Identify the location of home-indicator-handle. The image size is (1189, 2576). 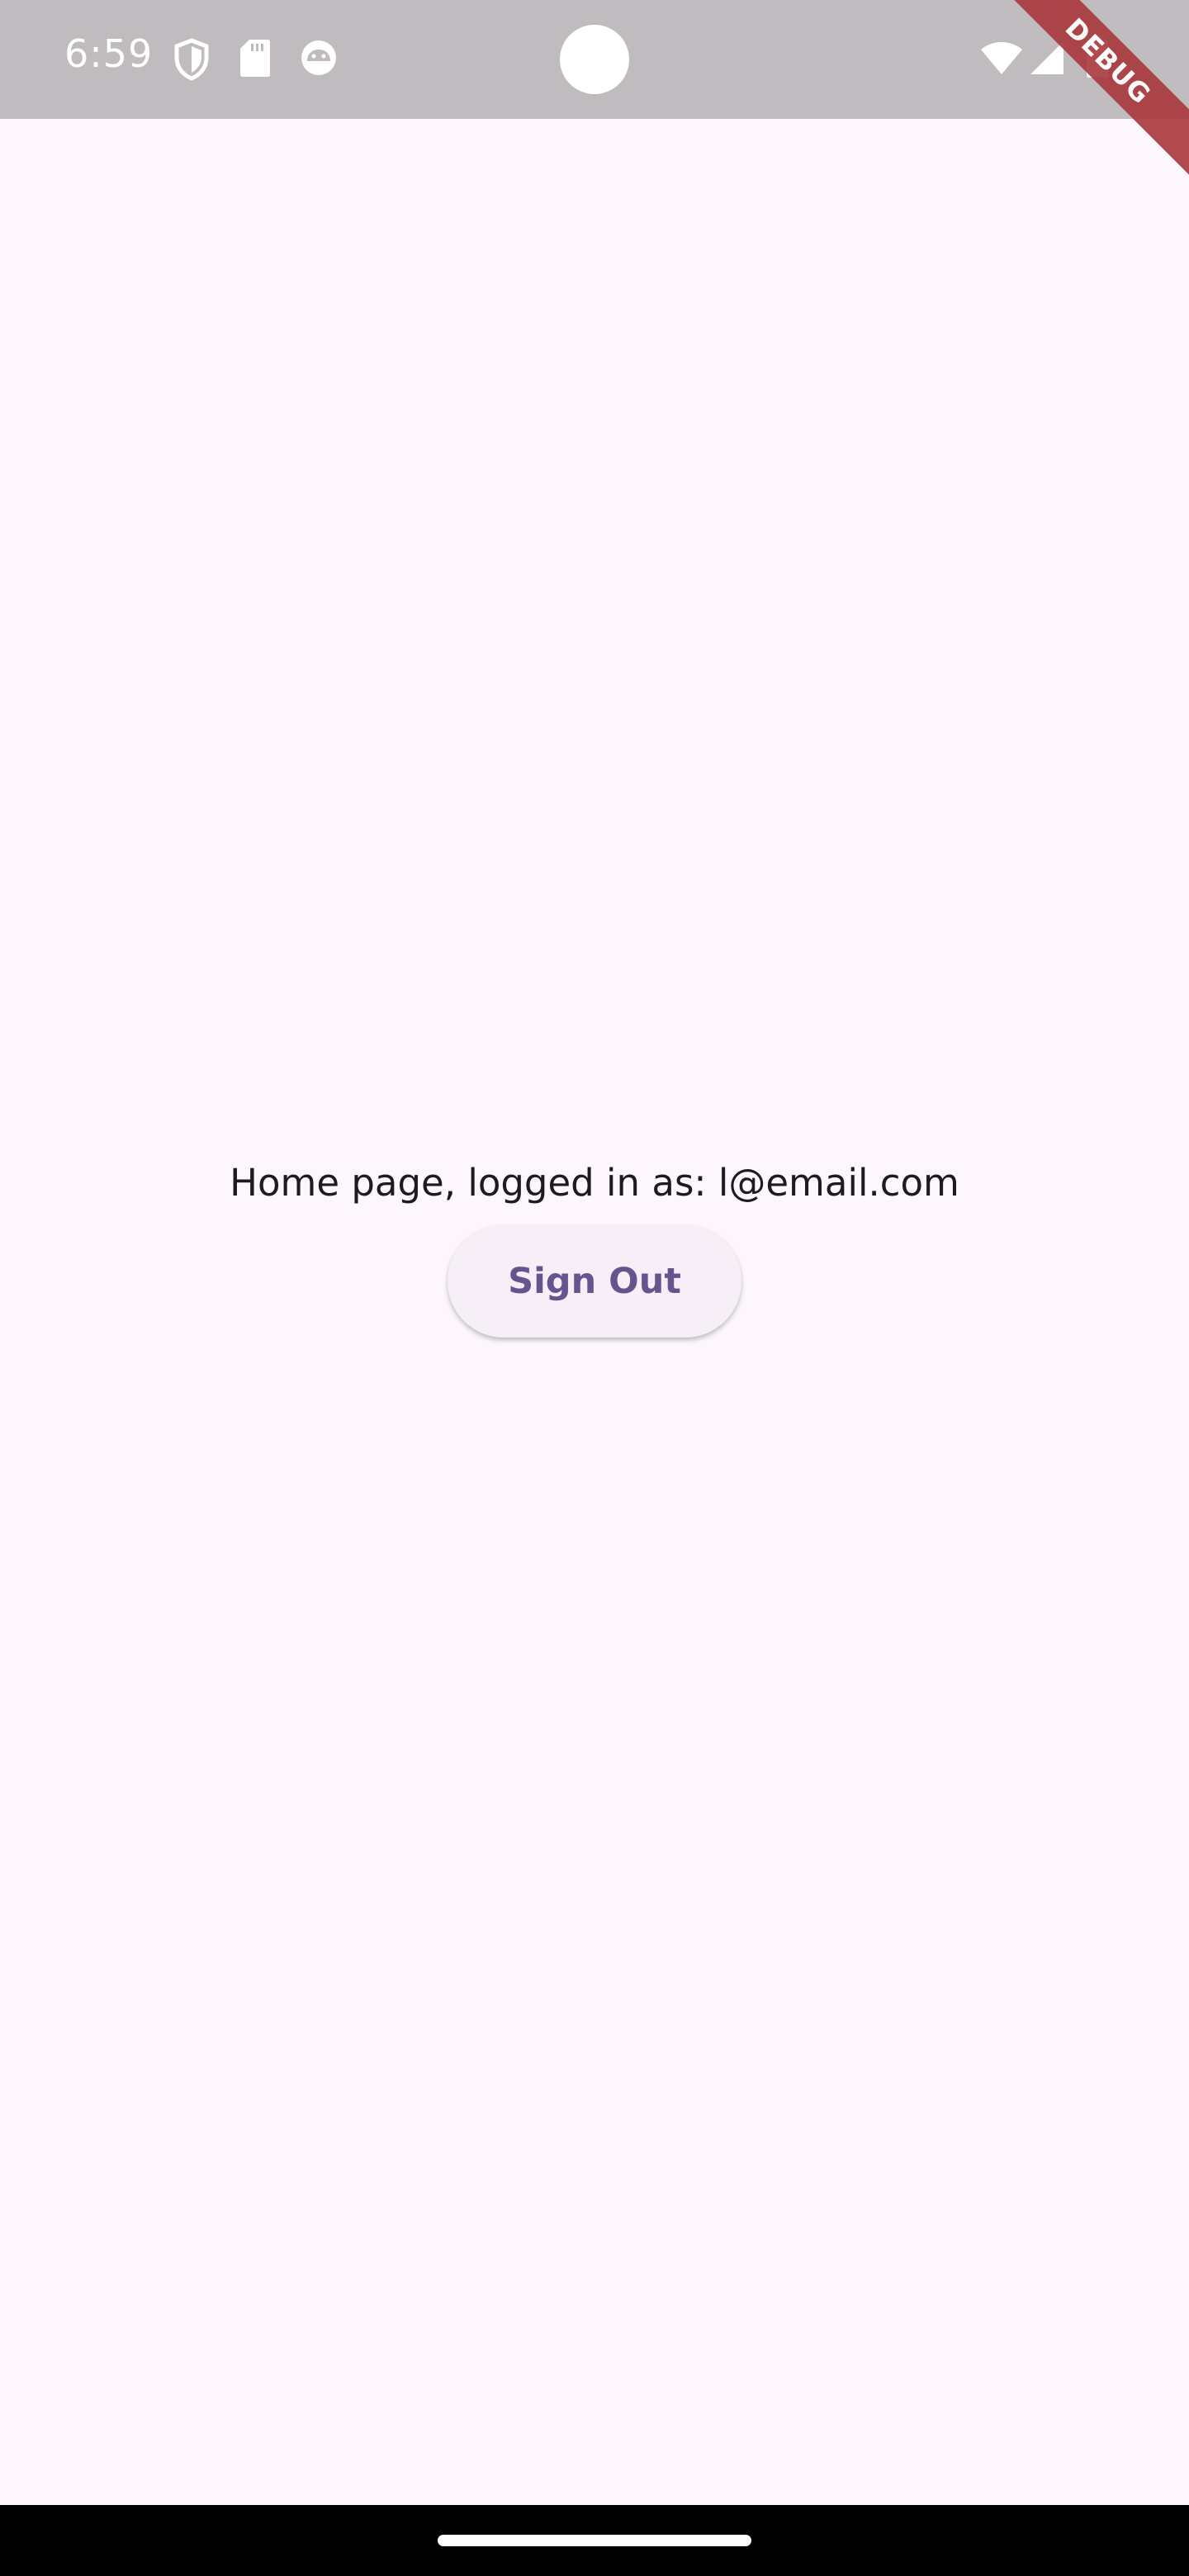
(594, 2540).